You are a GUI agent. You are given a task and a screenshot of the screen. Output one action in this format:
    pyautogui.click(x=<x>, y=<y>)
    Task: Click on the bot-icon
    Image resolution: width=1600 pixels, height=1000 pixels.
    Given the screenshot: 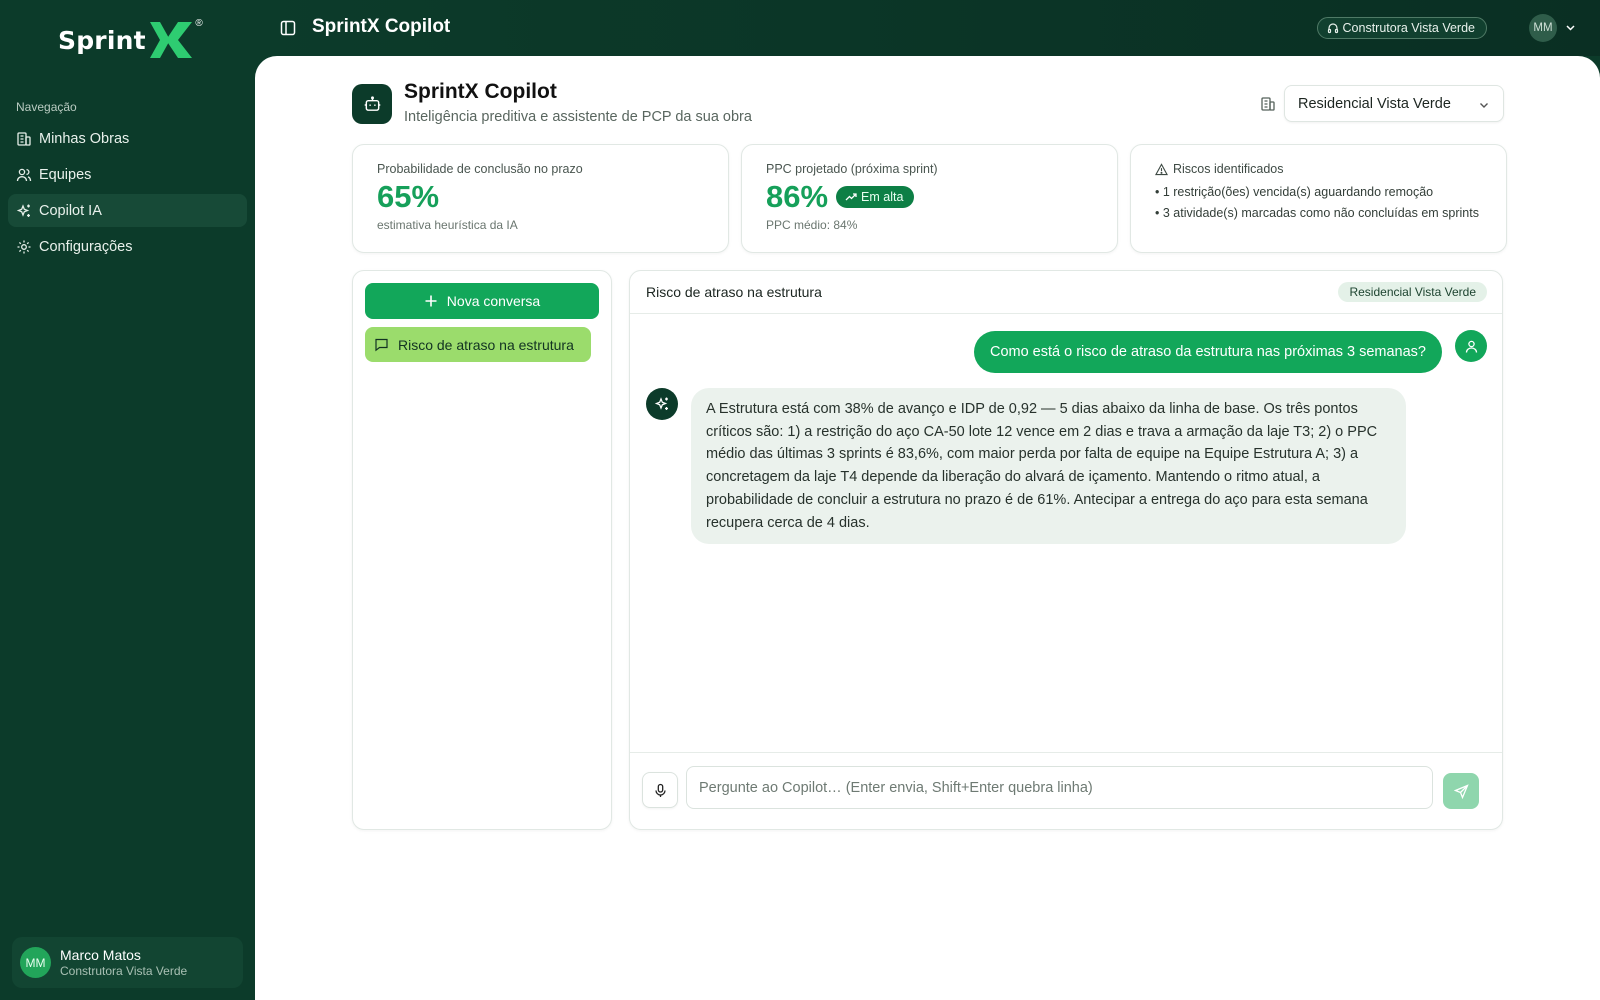 What is the action you would take?
    pyautogui.click(x=372, y=103)
    